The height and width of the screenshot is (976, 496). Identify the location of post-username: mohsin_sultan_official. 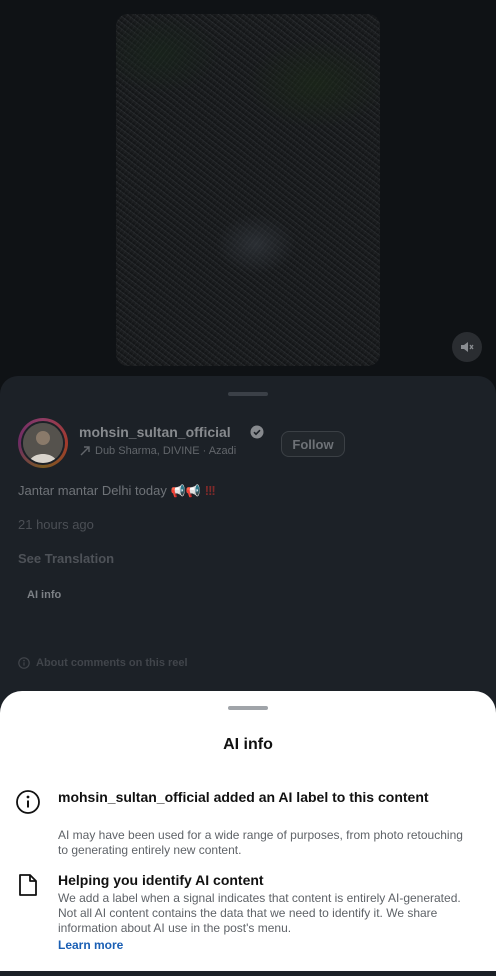
(155, 432).